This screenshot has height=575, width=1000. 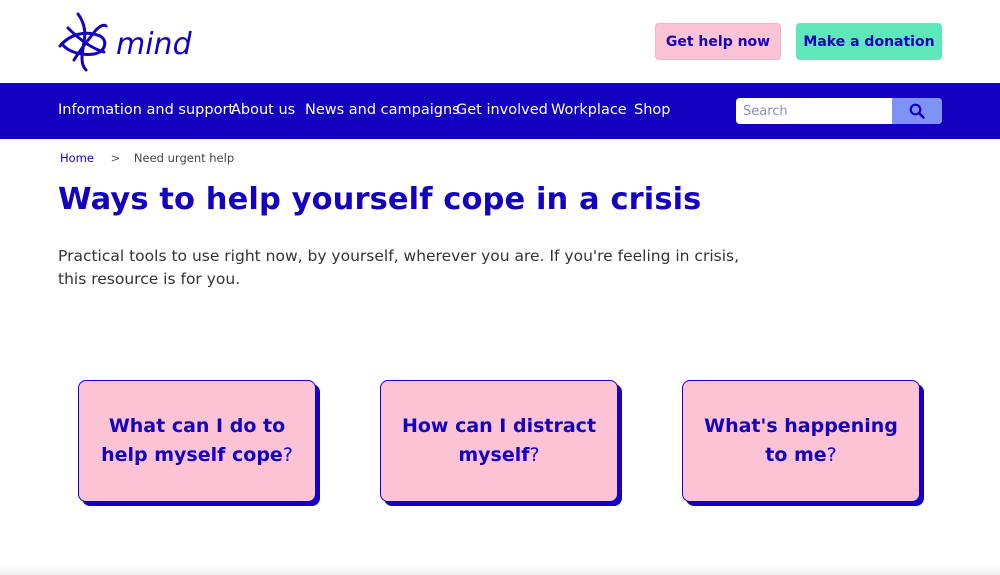 I want to click on mind-logo: mind, so click(x=131, y=41).